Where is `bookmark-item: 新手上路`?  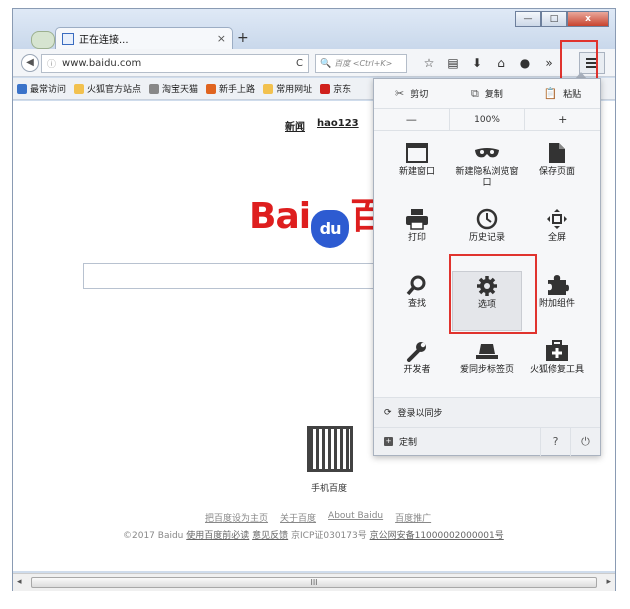 bookmark-item: 新手上路 is located at coordinates (230, 88).